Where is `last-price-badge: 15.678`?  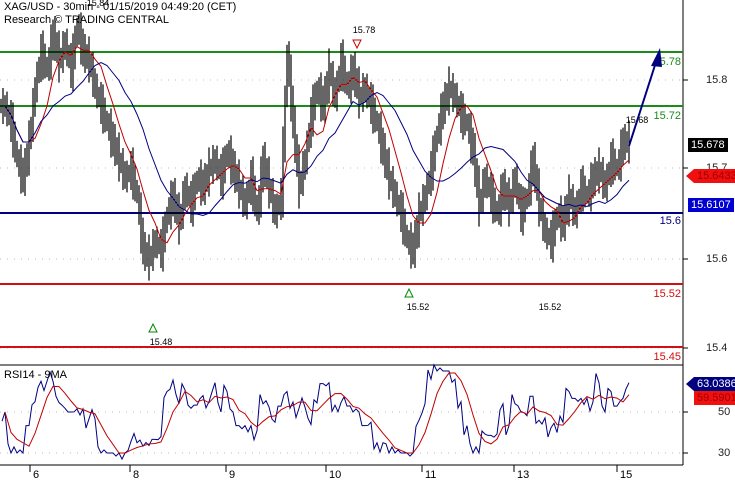 last-price-badge: 15.678 is located at coordinates (708, 145).